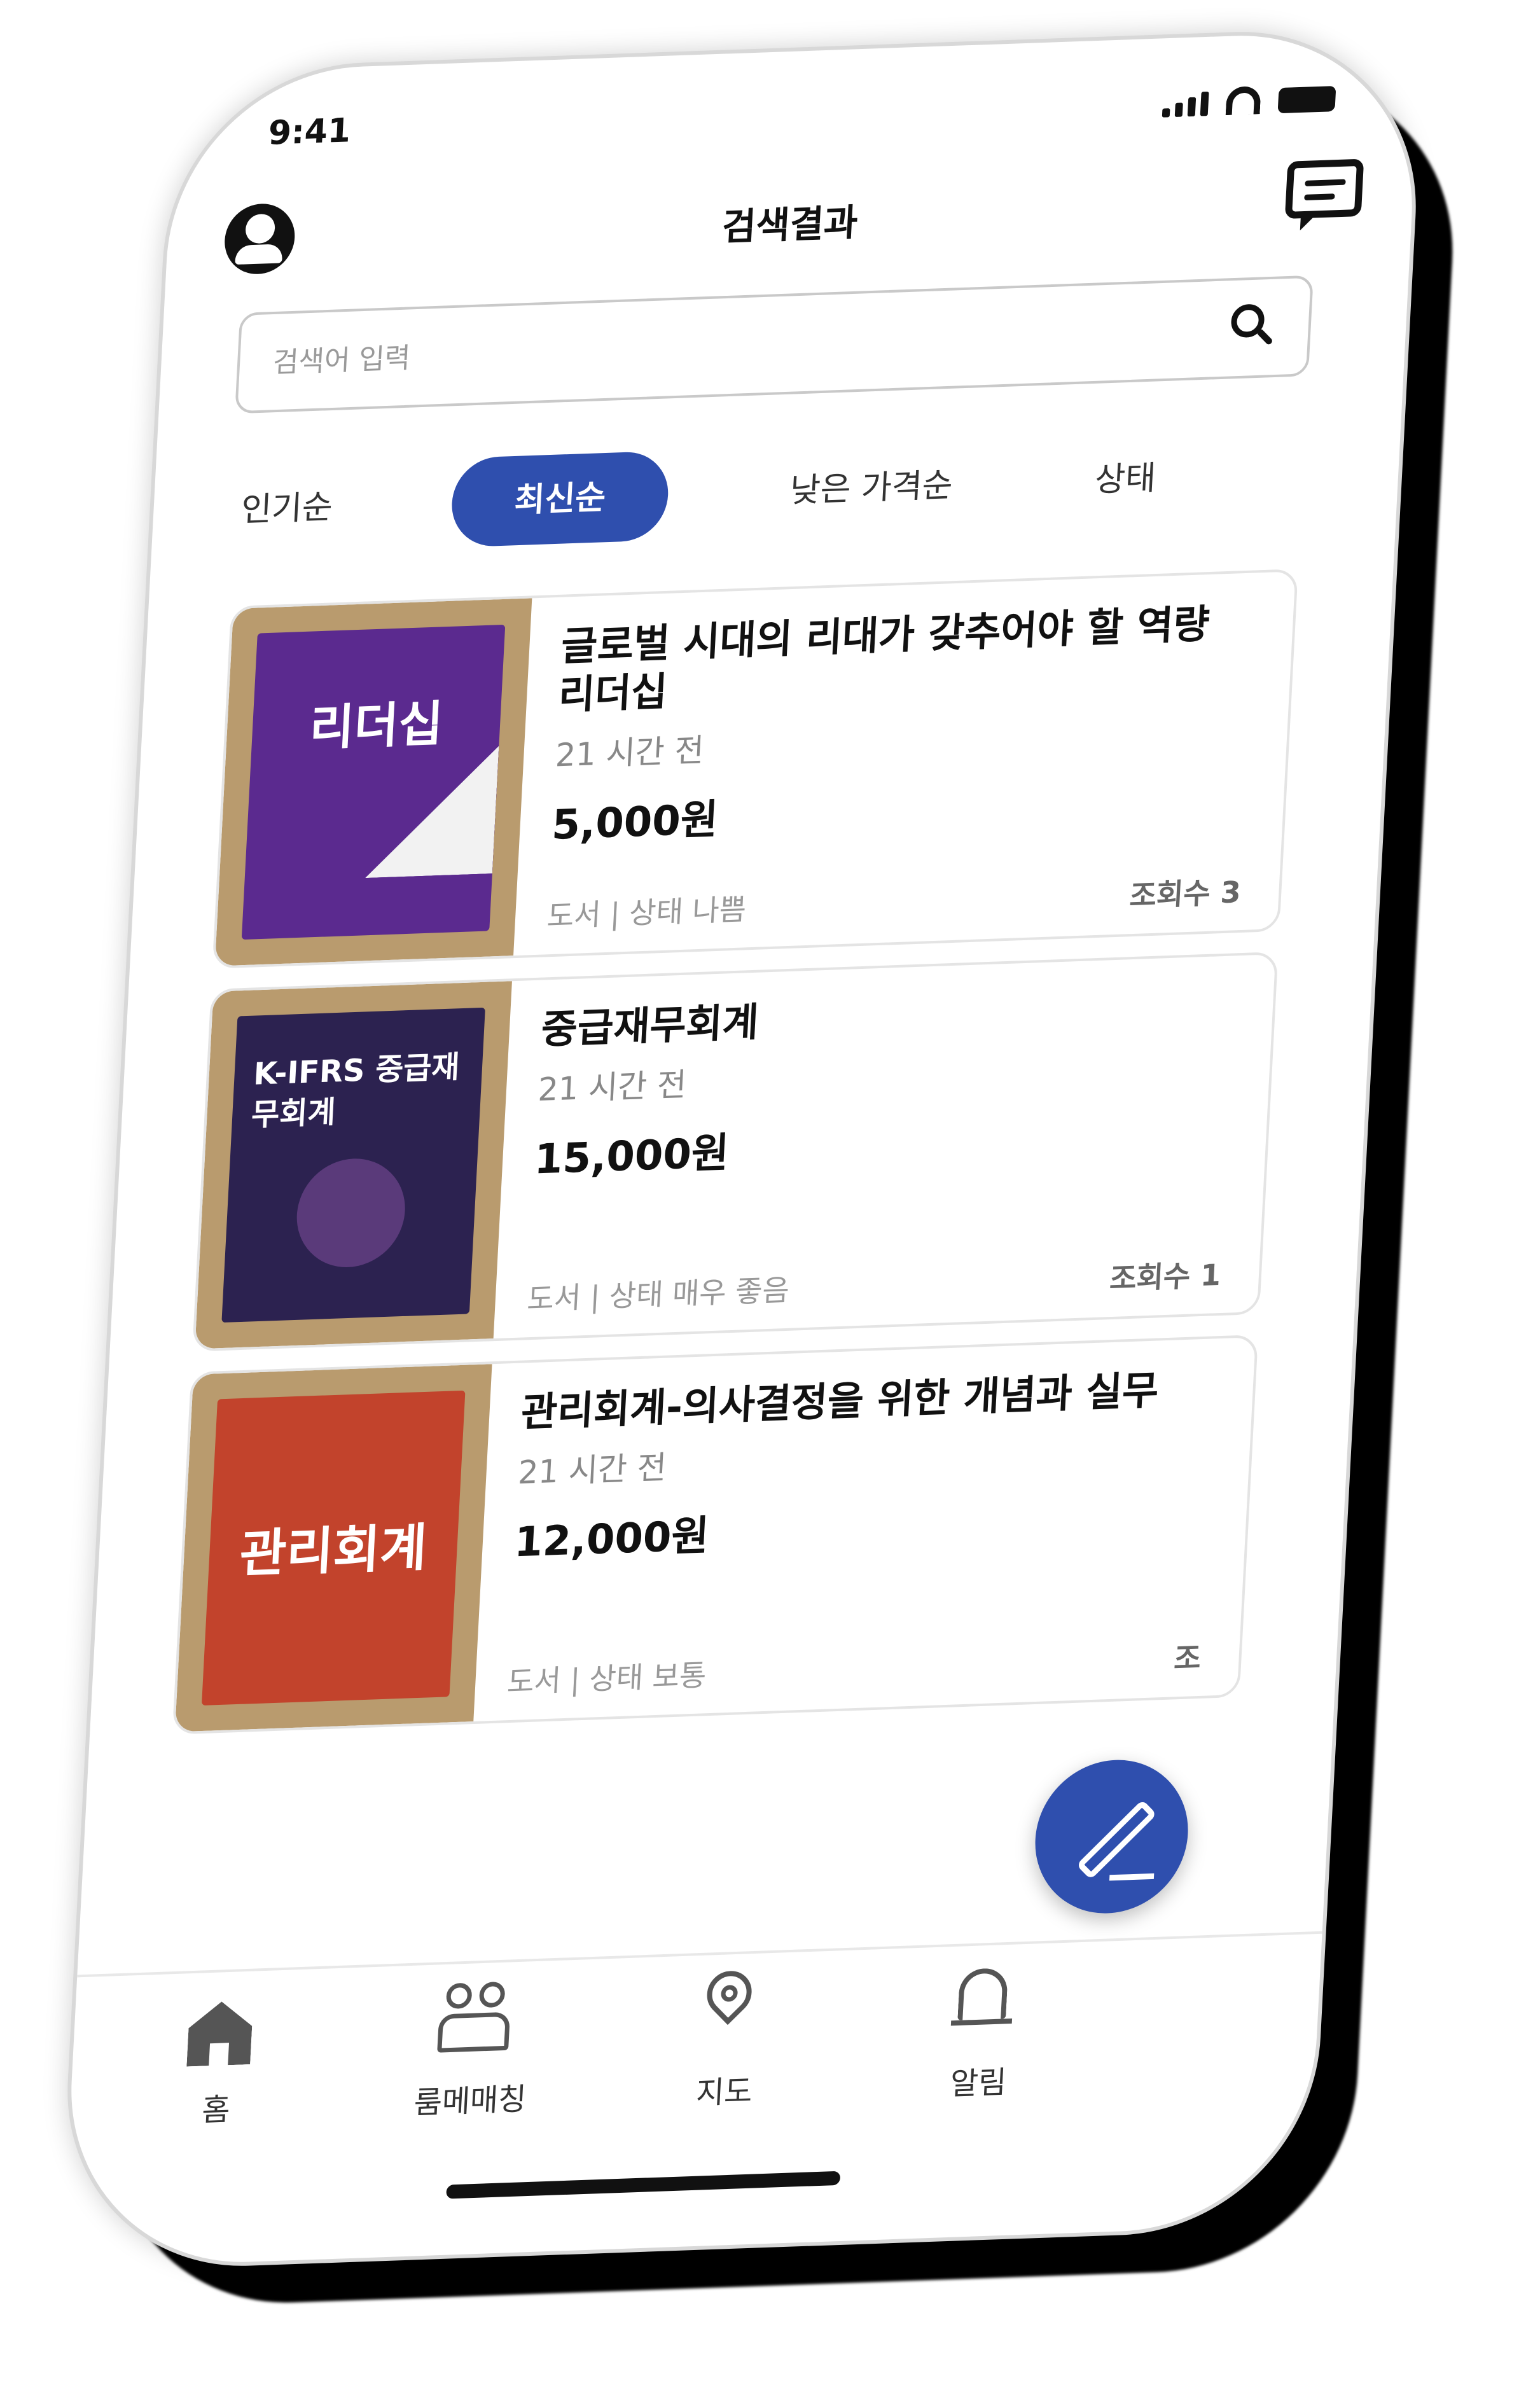  I want to click on chat-icon, so click(1324, 188).